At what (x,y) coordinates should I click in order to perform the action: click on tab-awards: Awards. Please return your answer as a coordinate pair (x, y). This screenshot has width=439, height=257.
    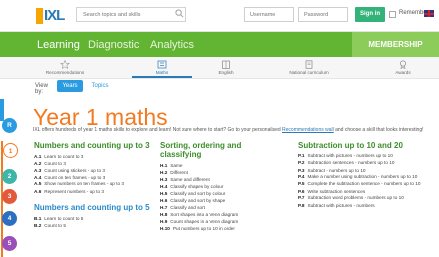
    Looking at the image, I should click on (403, 68).